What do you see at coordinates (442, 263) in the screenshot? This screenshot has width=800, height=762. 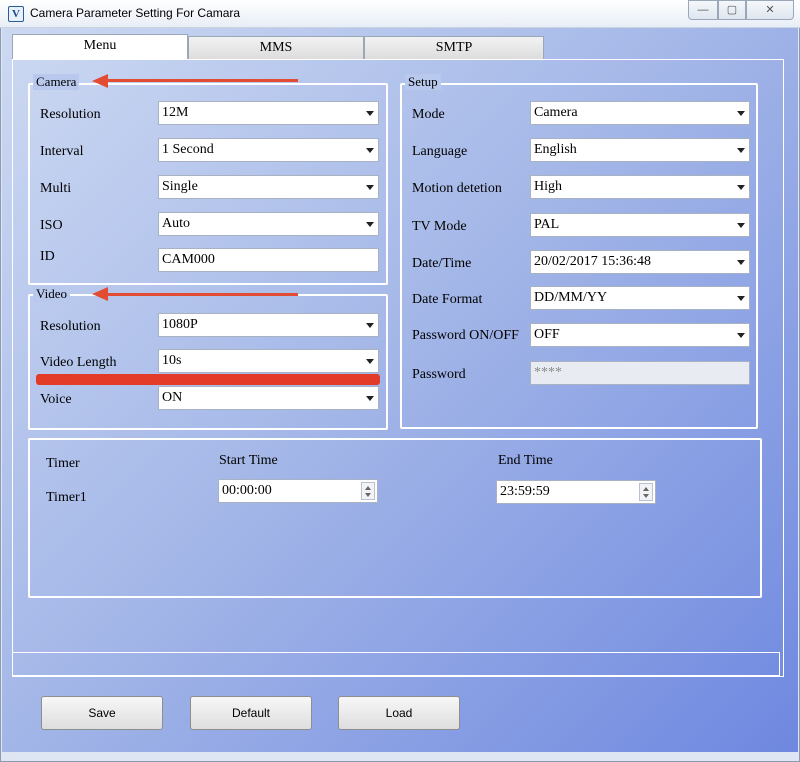 I see `datetime-label: Date/Time` at bounding box center [442, 263].